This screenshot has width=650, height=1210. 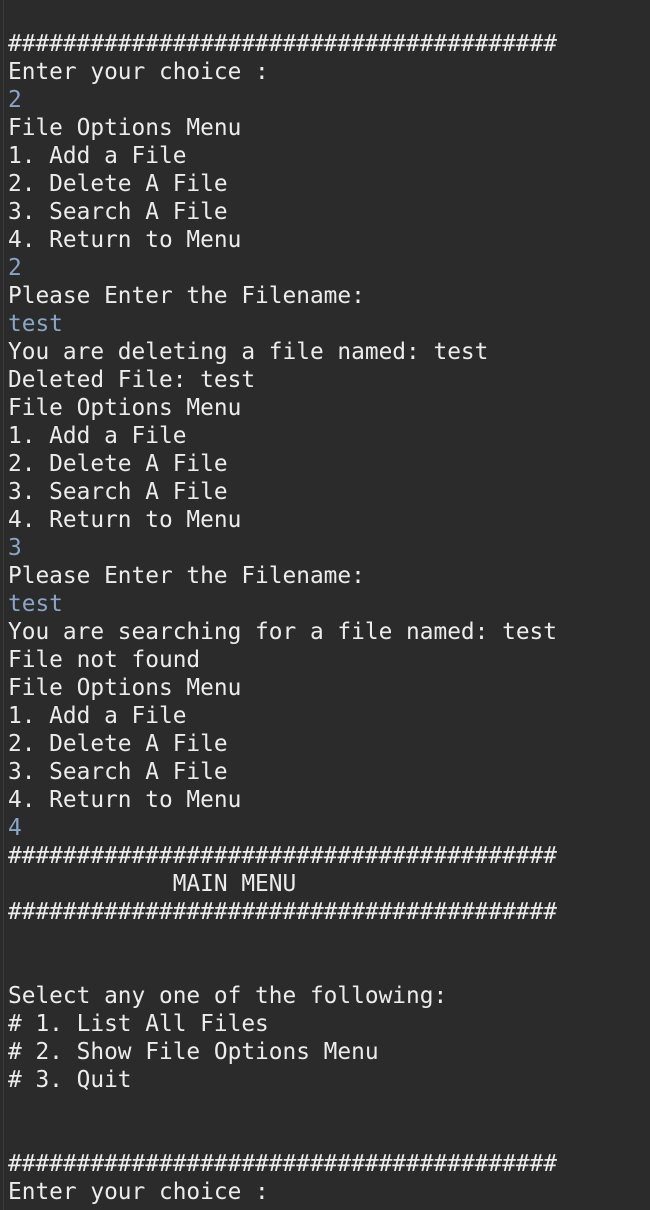 I want to click on console-output-line: Select any one of the following:, so click(x=228, y=996).